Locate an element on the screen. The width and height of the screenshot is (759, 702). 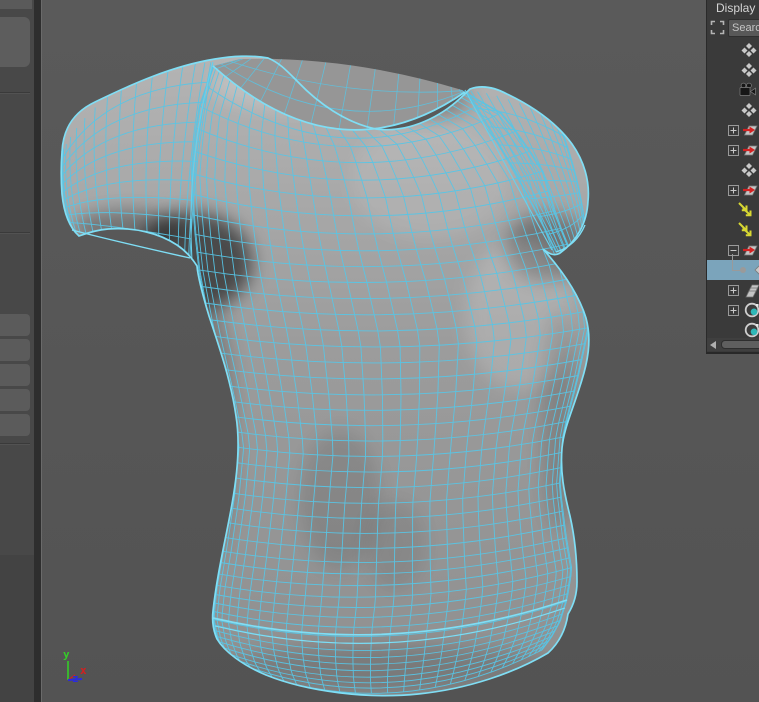
outliner-rows is located at coordinates (733, 190).